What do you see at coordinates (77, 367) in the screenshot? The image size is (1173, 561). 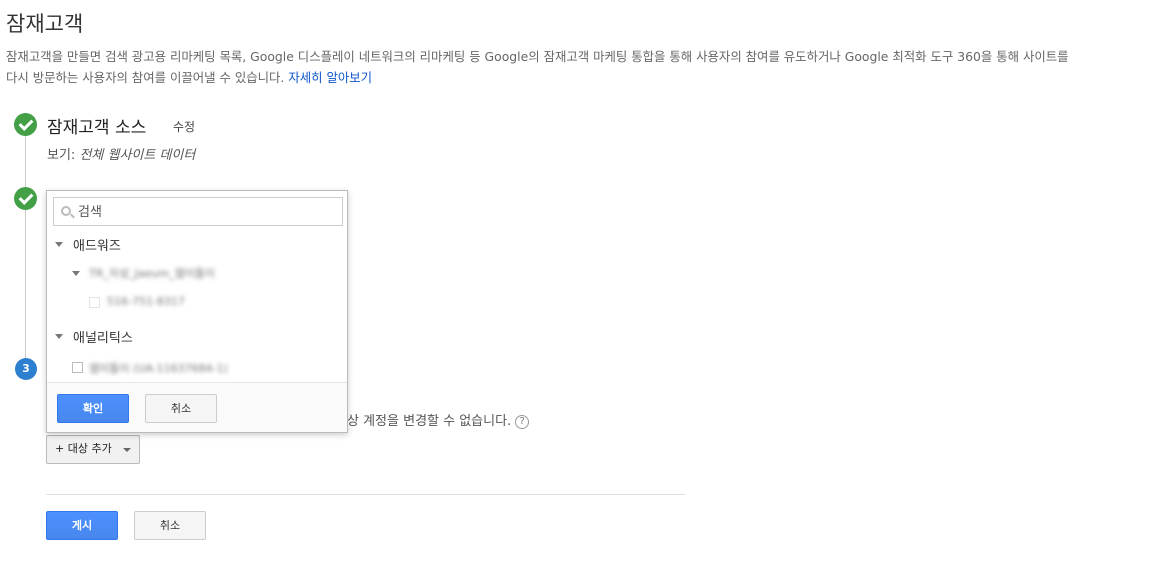 I see `analytics-property-checkbox` at bounding box center [77, 367].